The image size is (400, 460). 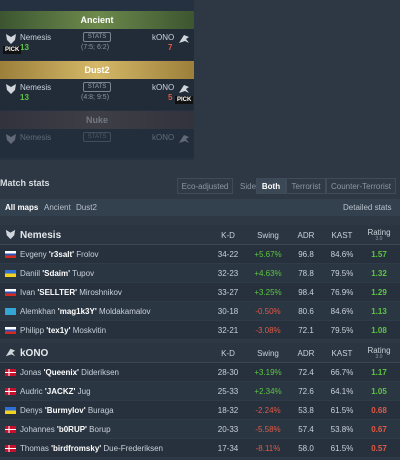 I want to click on player-name: Johannes 'b0RUP' Borup, so click(x=65, y=429).